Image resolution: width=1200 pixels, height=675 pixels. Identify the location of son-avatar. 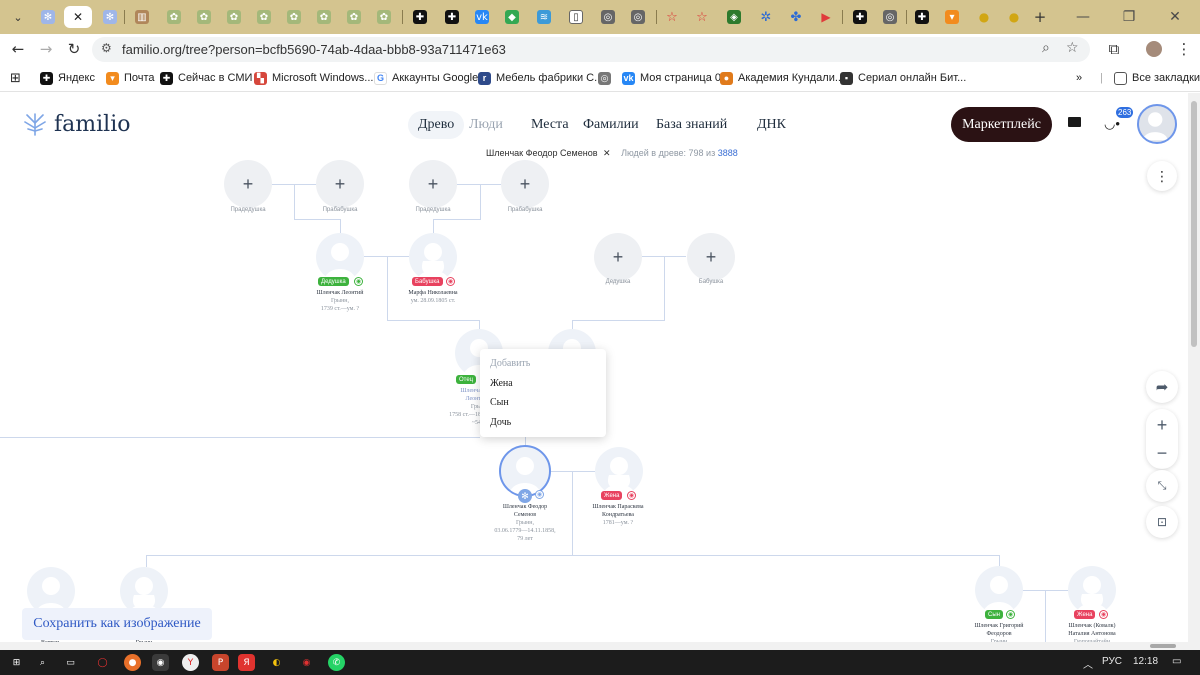
(999, 590).